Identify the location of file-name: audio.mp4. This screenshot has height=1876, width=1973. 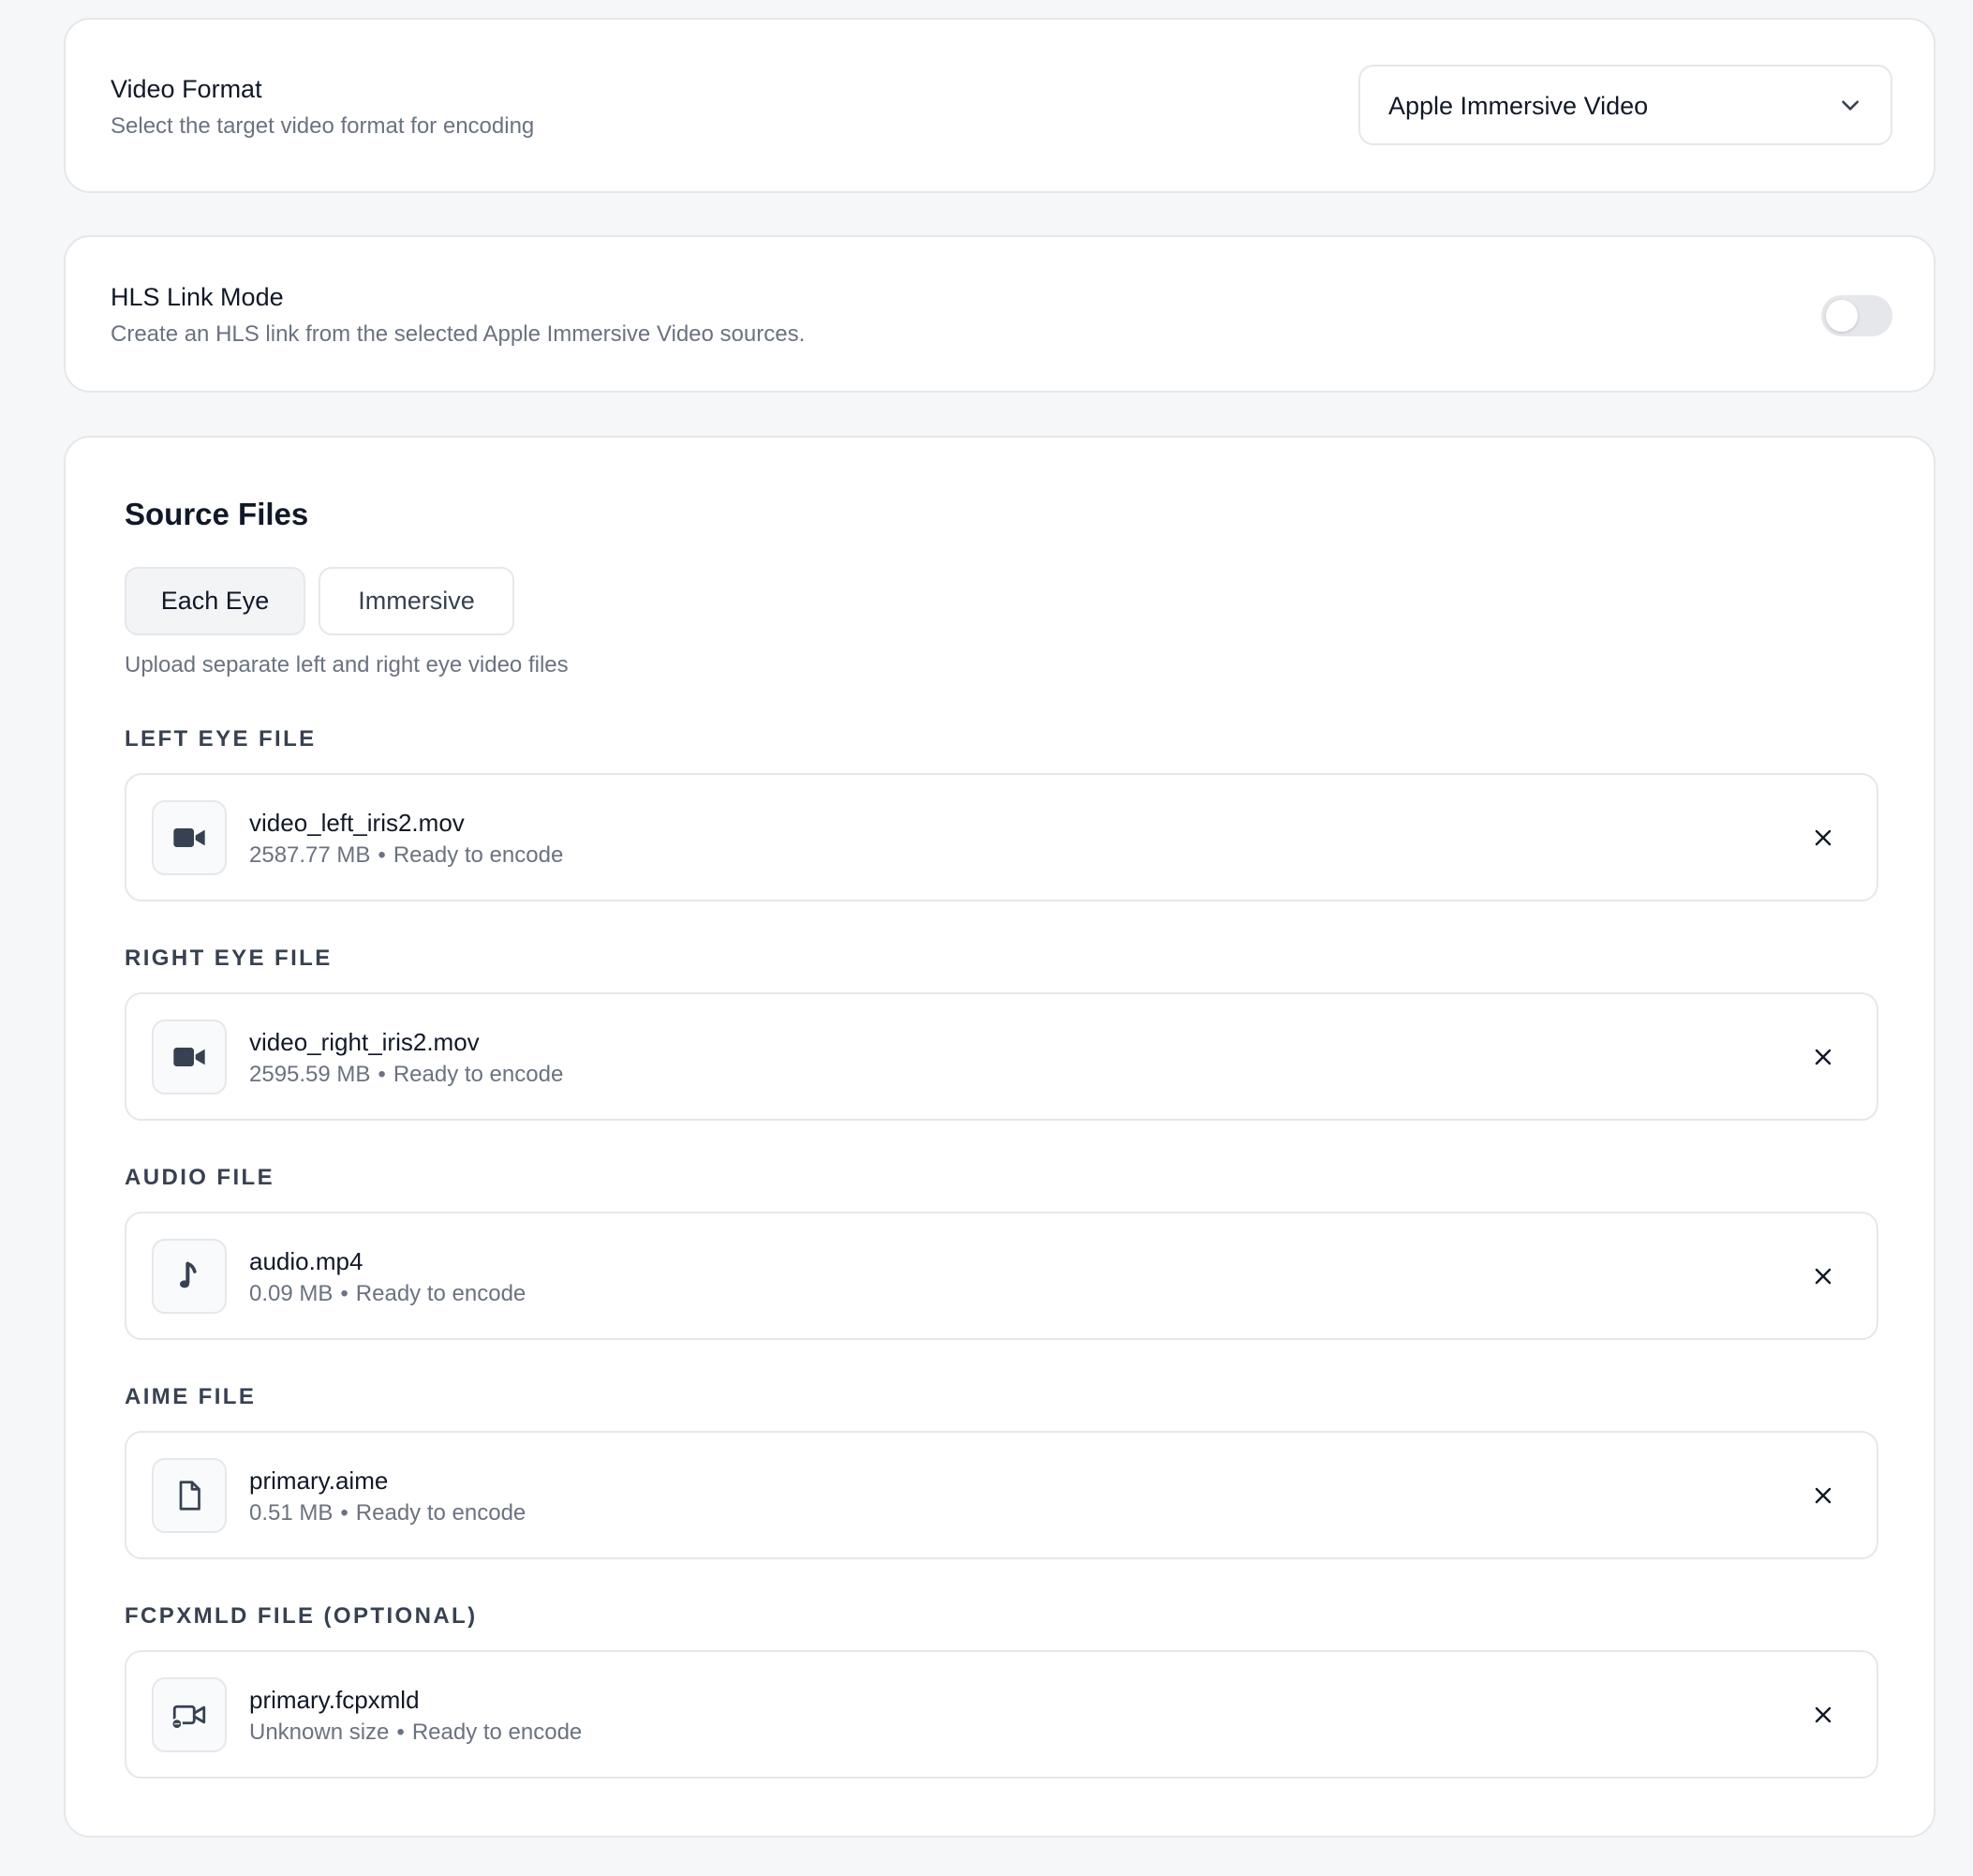
(306, 1261).